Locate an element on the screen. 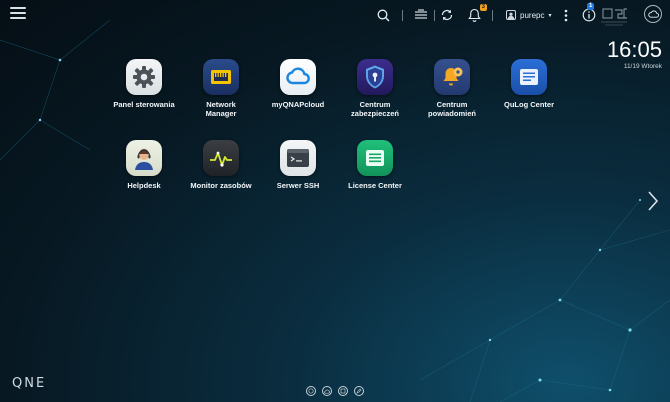  app-label: myQNAPcloud is located at coordinates (298, 104).